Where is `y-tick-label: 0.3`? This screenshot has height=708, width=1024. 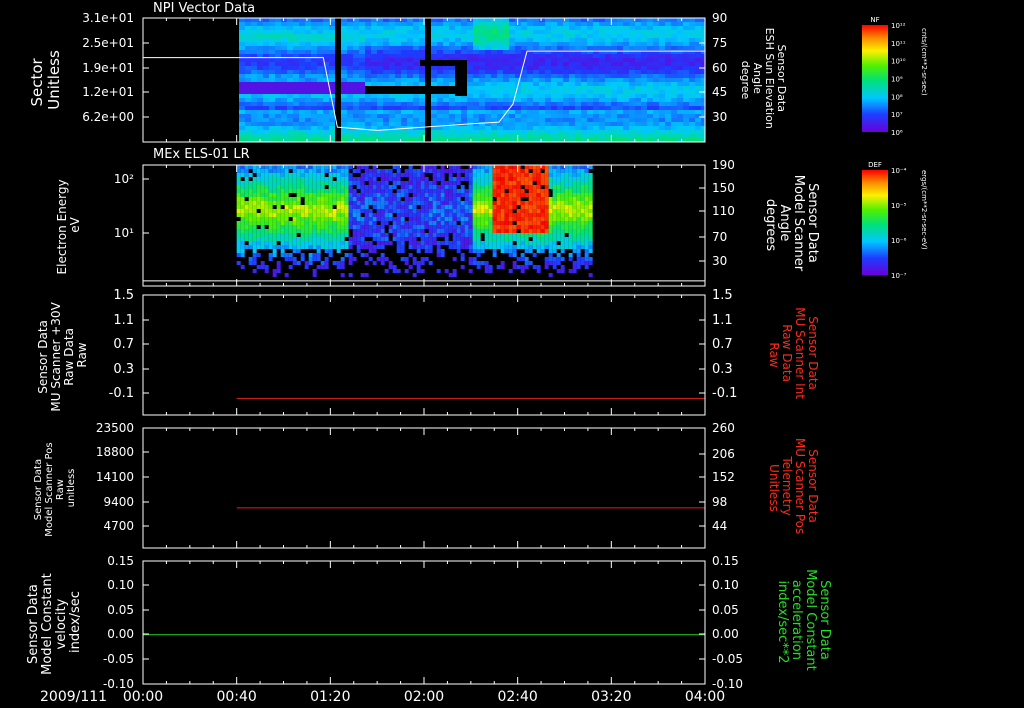 y-tick-label: 0.3 is located at coordinates (123, 369).